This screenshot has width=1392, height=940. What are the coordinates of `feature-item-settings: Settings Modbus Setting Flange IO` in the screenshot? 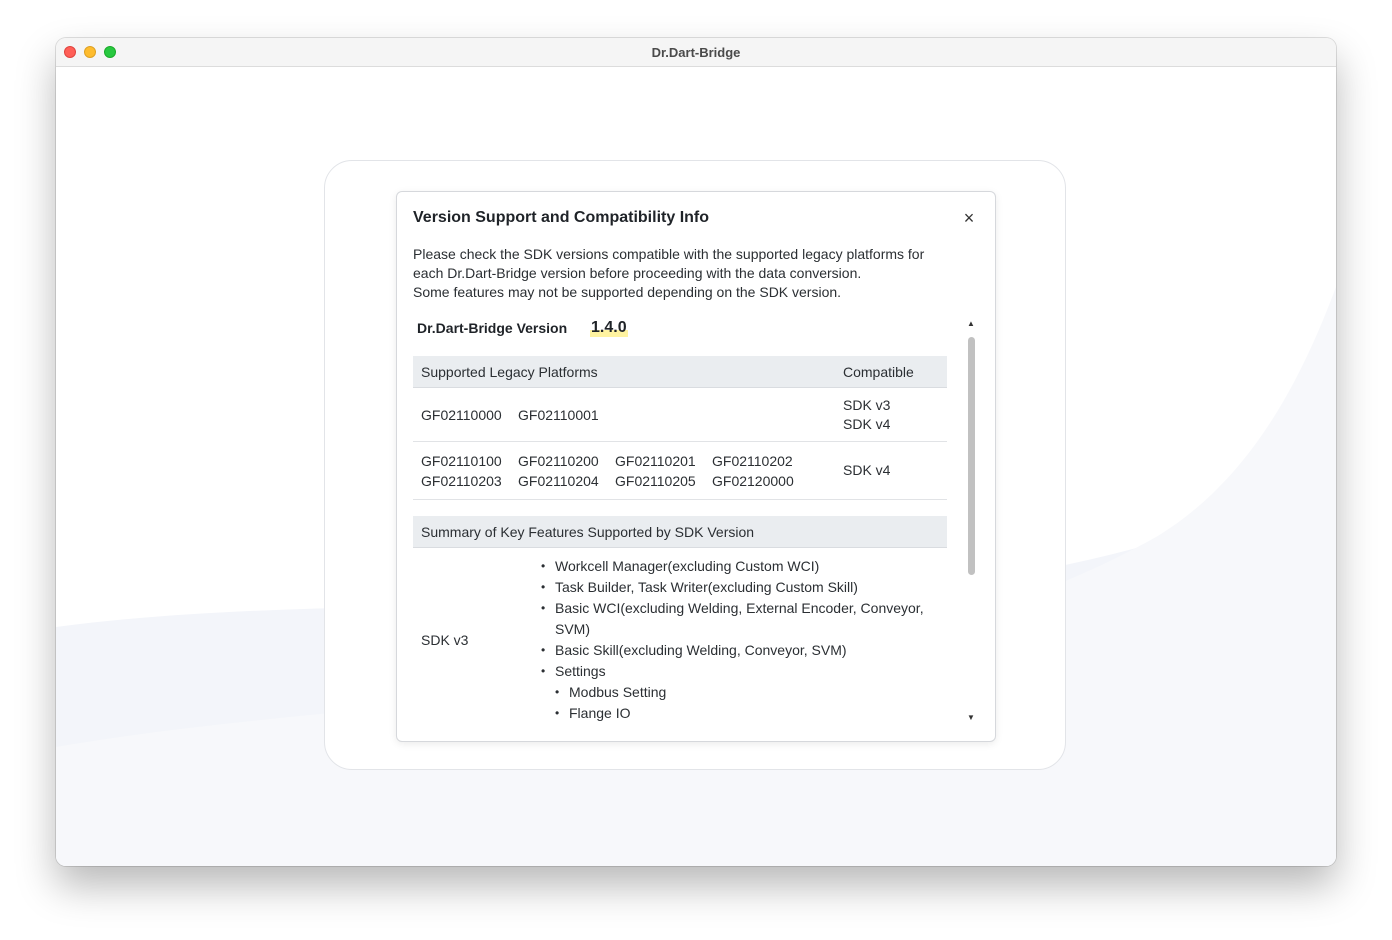 It's located at (740, 692).